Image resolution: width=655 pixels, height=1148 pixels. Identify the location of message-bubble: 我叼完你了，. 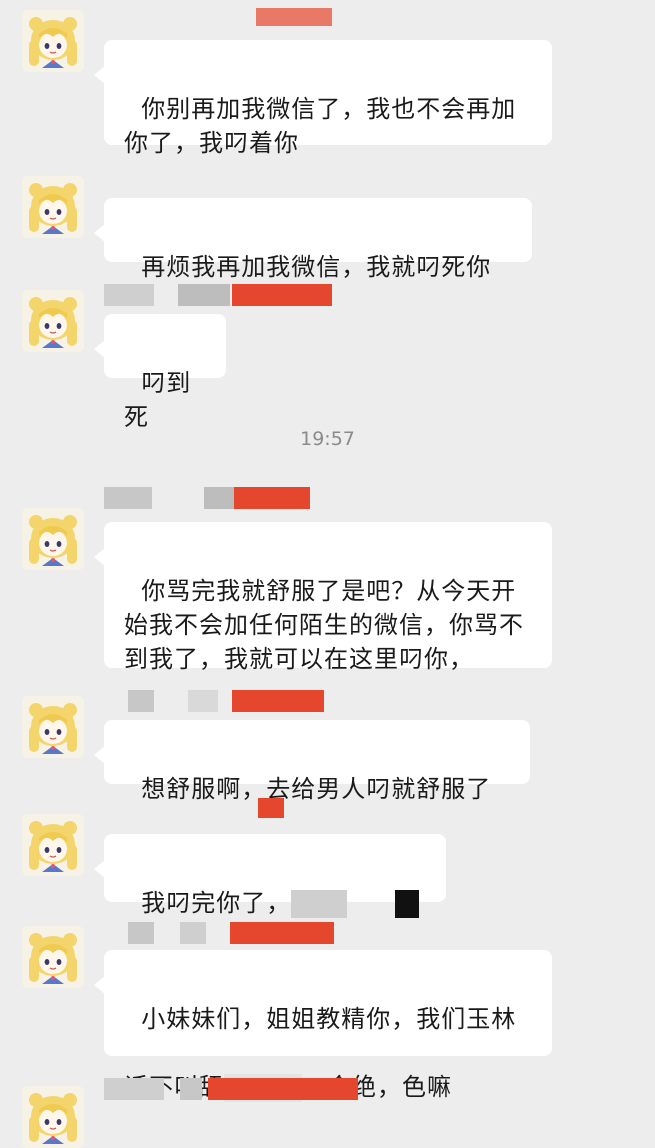
(270, 876).